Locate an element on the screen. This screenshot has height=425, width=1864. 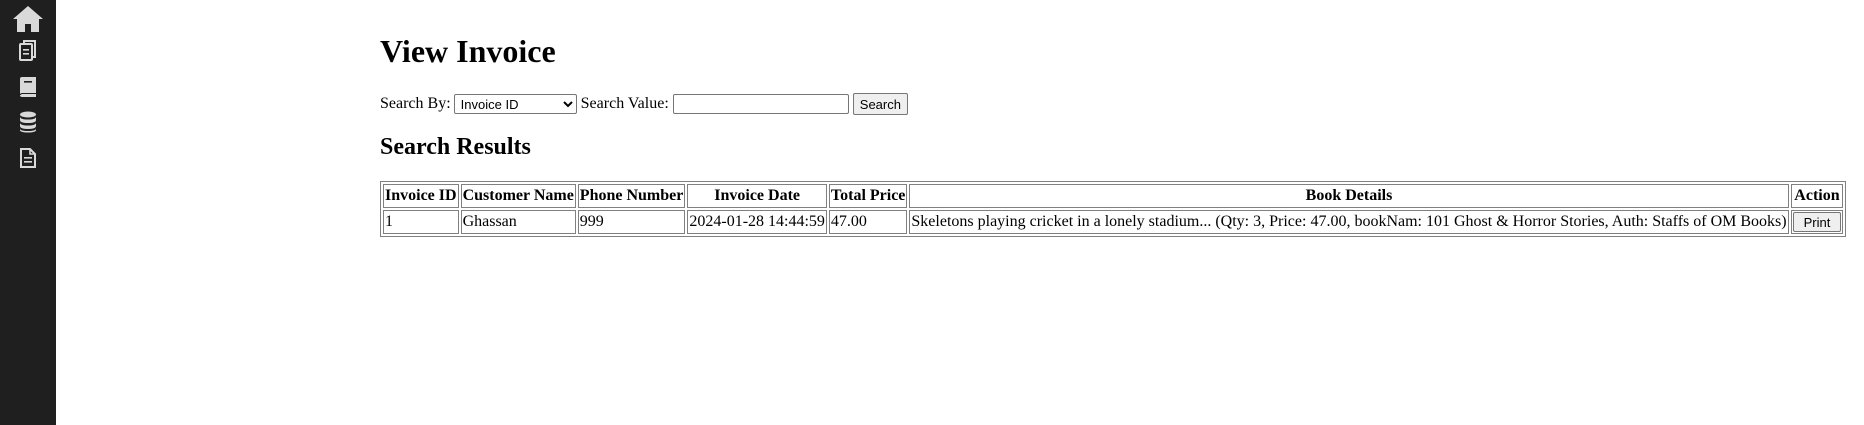
results-title: Search Results is located at coordinates (455, 147).